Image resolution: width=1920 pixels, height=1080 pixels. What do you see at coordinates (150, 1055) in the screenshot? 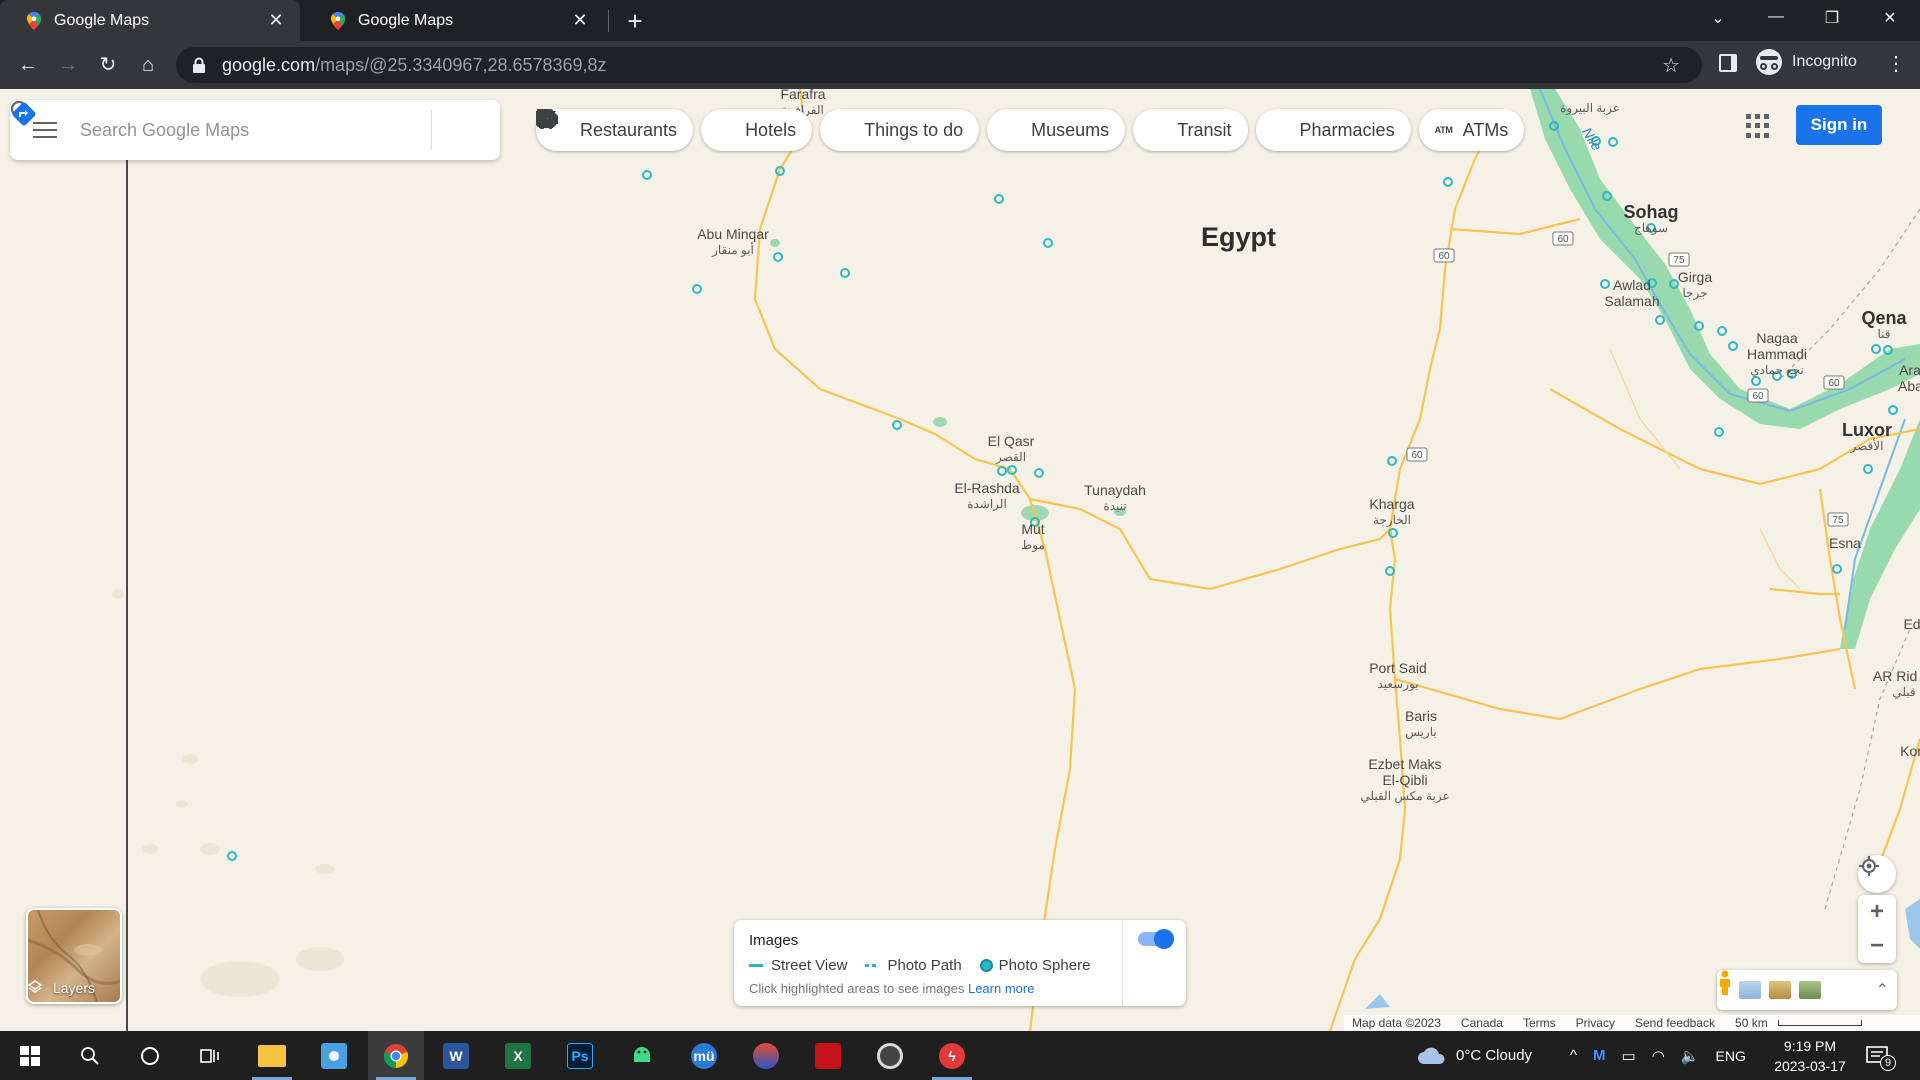
I see `cortana-icon` at bounding box center [150, 1055].